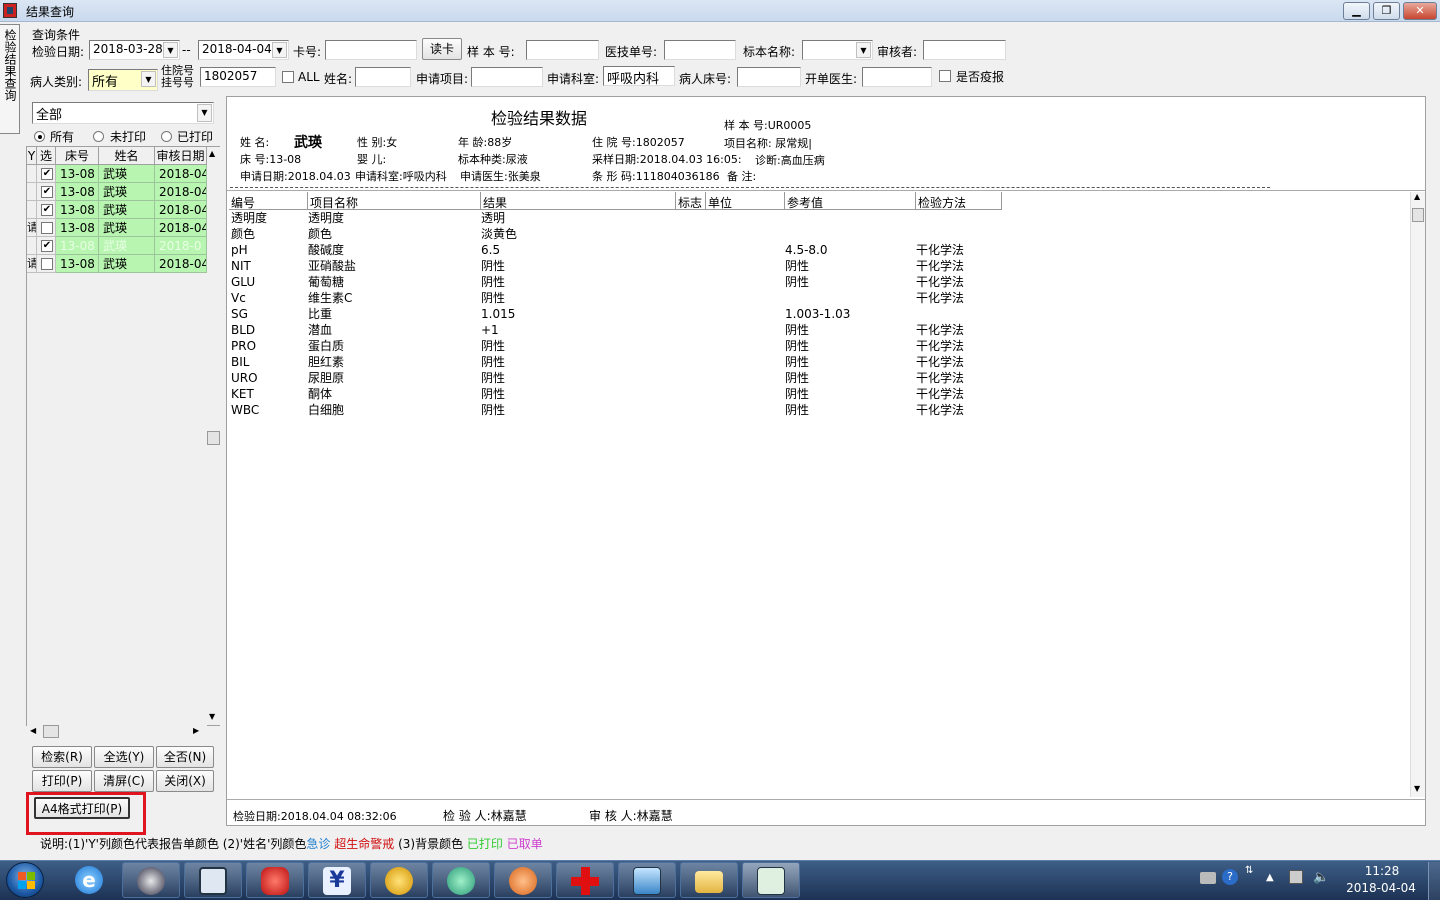 This screenshot has height=900, width=1440. Describe the element at coordinates (1420, 11) in the screenshot. I see `close-button: ✕` at that location.